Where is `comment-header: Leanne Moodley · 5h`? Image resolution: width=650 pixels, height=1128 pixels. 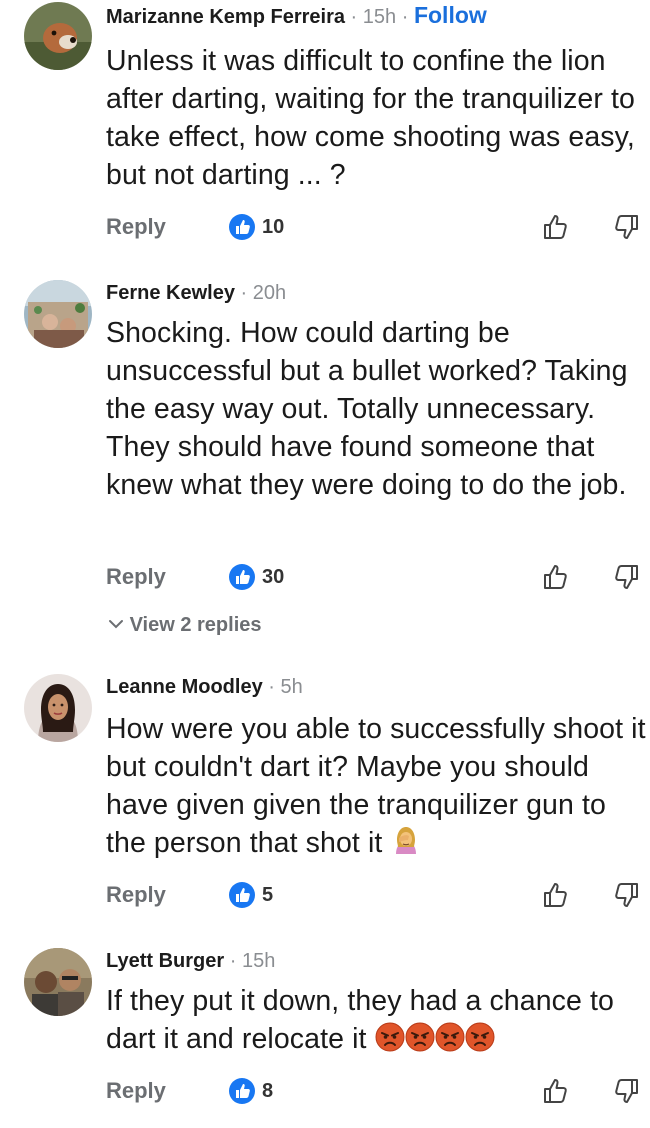
comment-header: Leanne Moodley · 5h is located at coordinates (204, 687).